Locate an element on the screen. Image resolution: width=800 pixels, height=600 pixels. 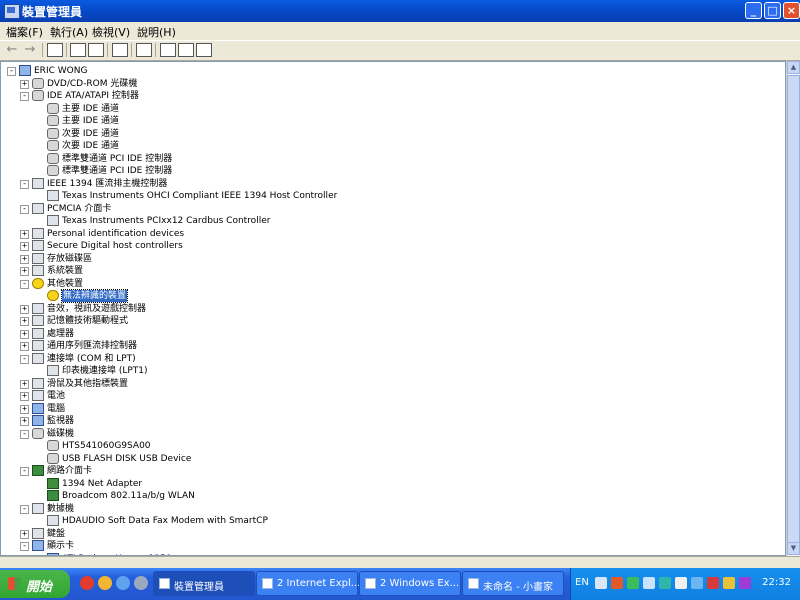
tree-device: 1394 Net Adapter is located at coordinates (391, 483).